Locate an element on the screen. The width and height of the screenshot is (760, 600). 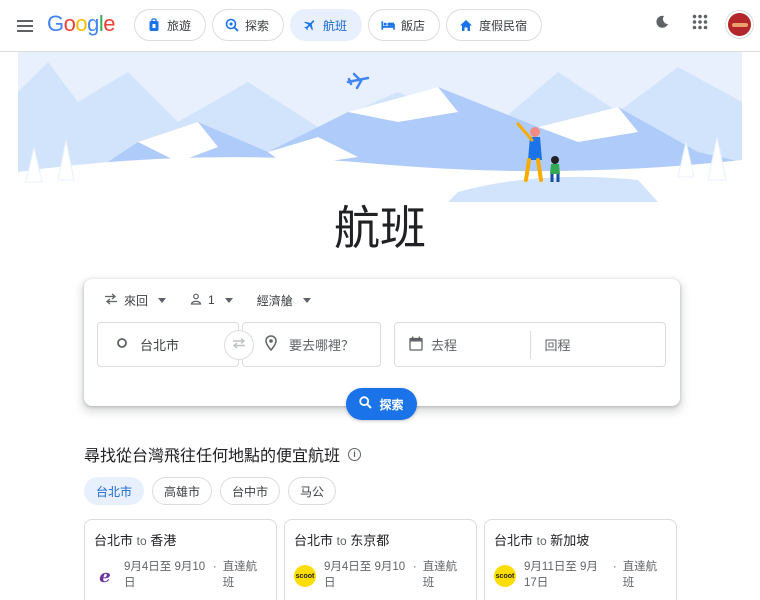
route-details: scoot 9月4日至 9月10日 · 直達航班 is located at coordinates (380, 575).